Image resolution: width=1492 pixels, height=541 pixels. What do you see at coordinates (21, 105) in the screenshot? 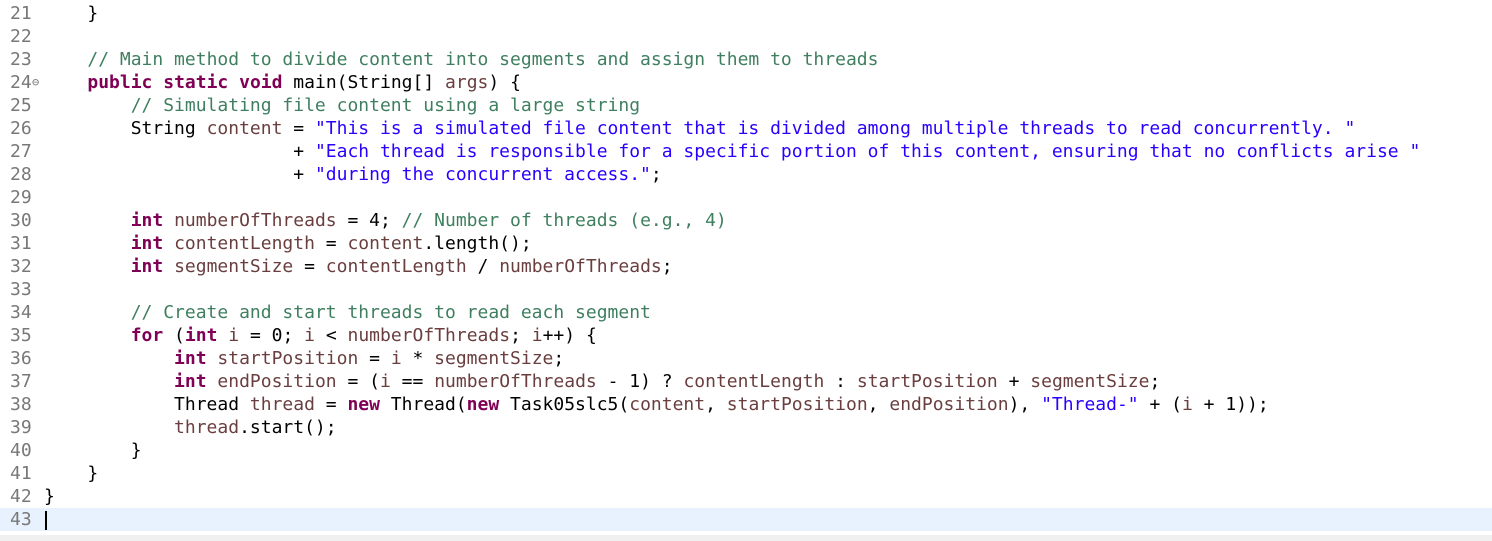
I see `line-number: 25` at bounding box center [21, 105].